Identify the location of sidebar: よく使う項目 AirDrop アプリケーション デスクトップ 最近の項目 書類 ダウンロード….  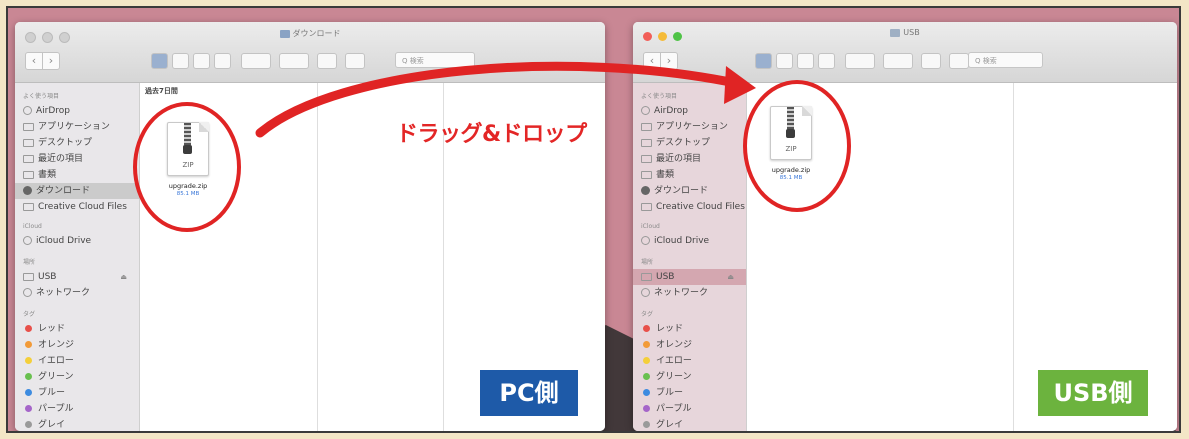
(77, 257).